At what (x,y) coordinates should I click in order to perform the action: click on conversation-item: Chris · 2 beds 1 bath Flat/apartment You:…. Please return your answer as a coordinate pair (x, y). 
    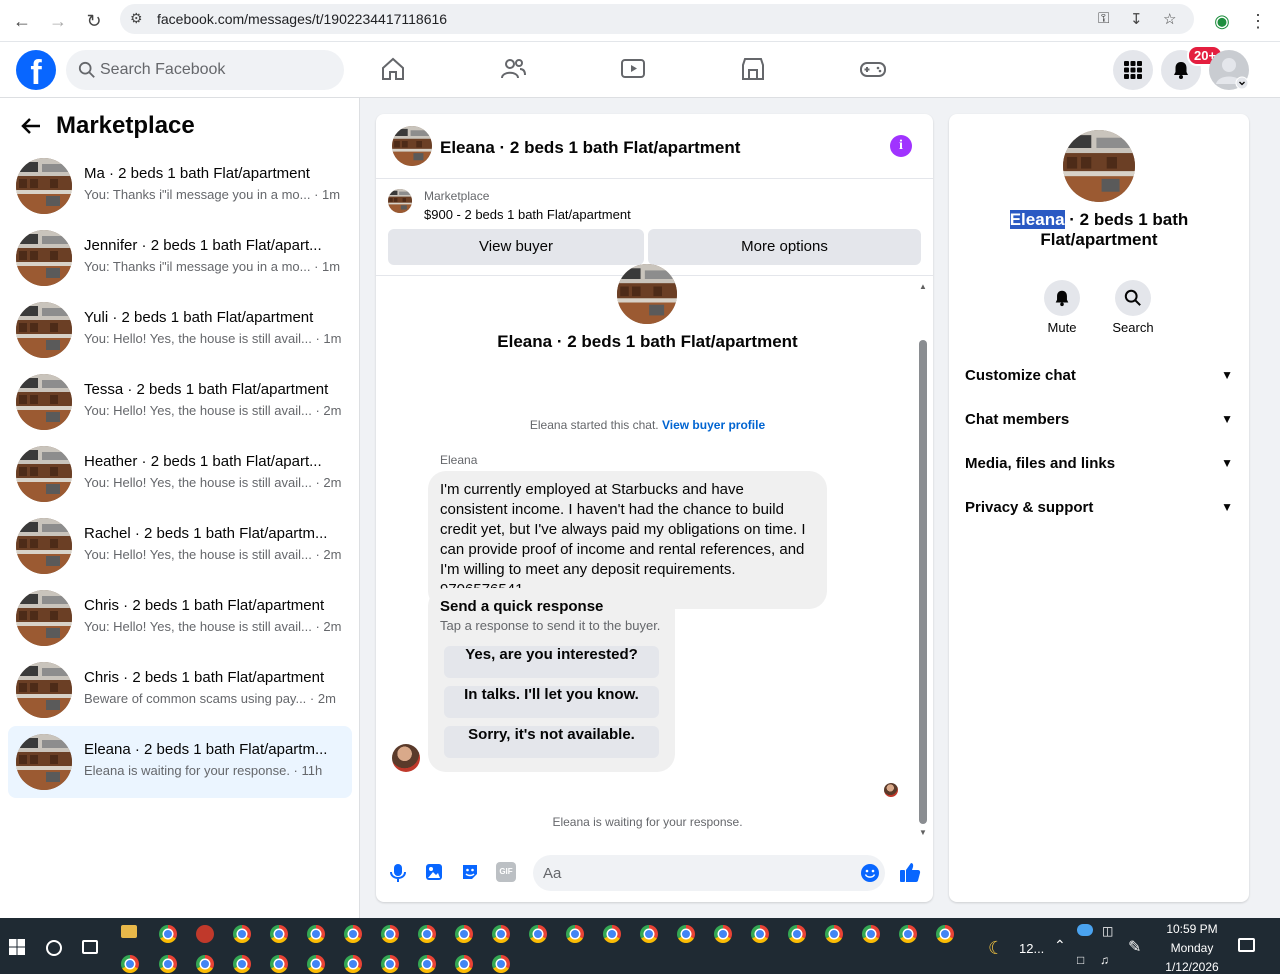
    Looking at the image, I should click on (180, 618).